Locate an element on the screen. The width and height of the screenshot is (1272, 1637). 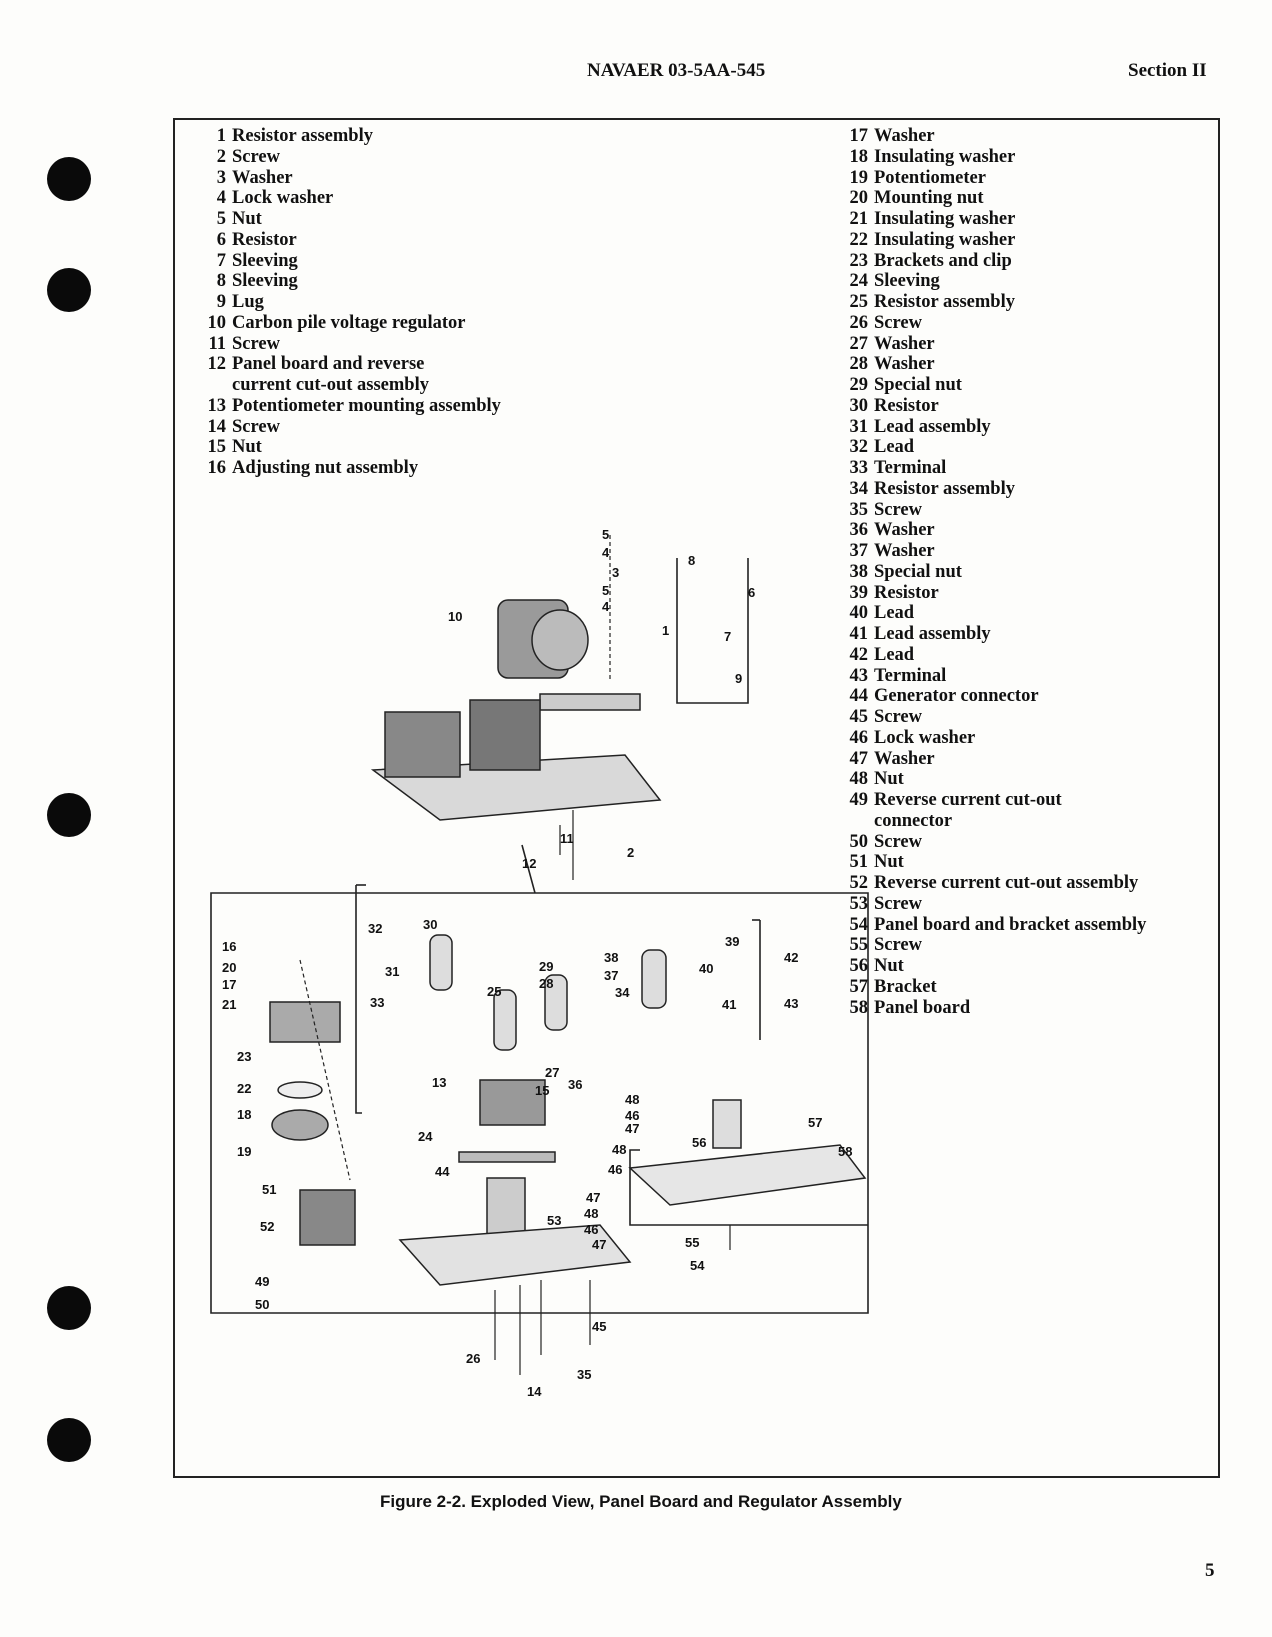
callout-number: 49 is located at coordinates (262, 1281).